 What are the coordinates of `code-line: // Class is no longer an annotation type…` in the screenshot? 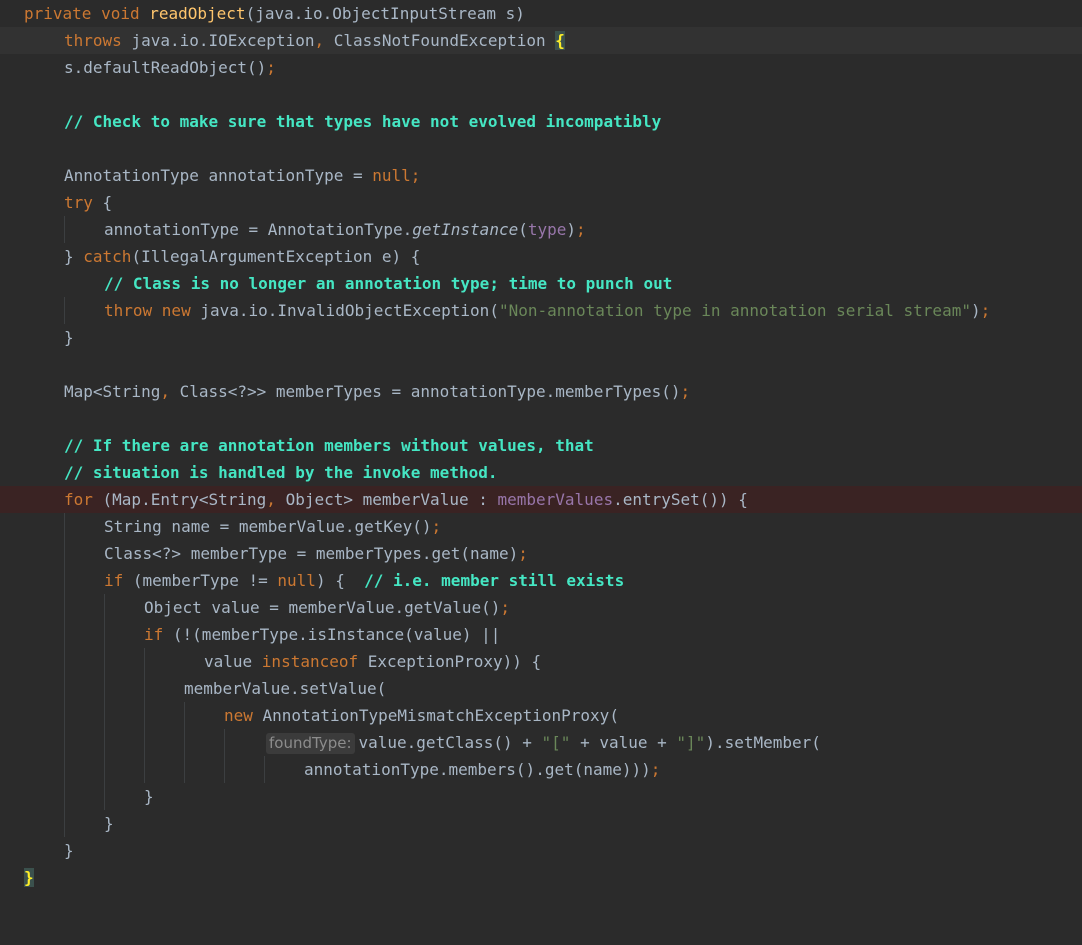 It's located at (541, 283).